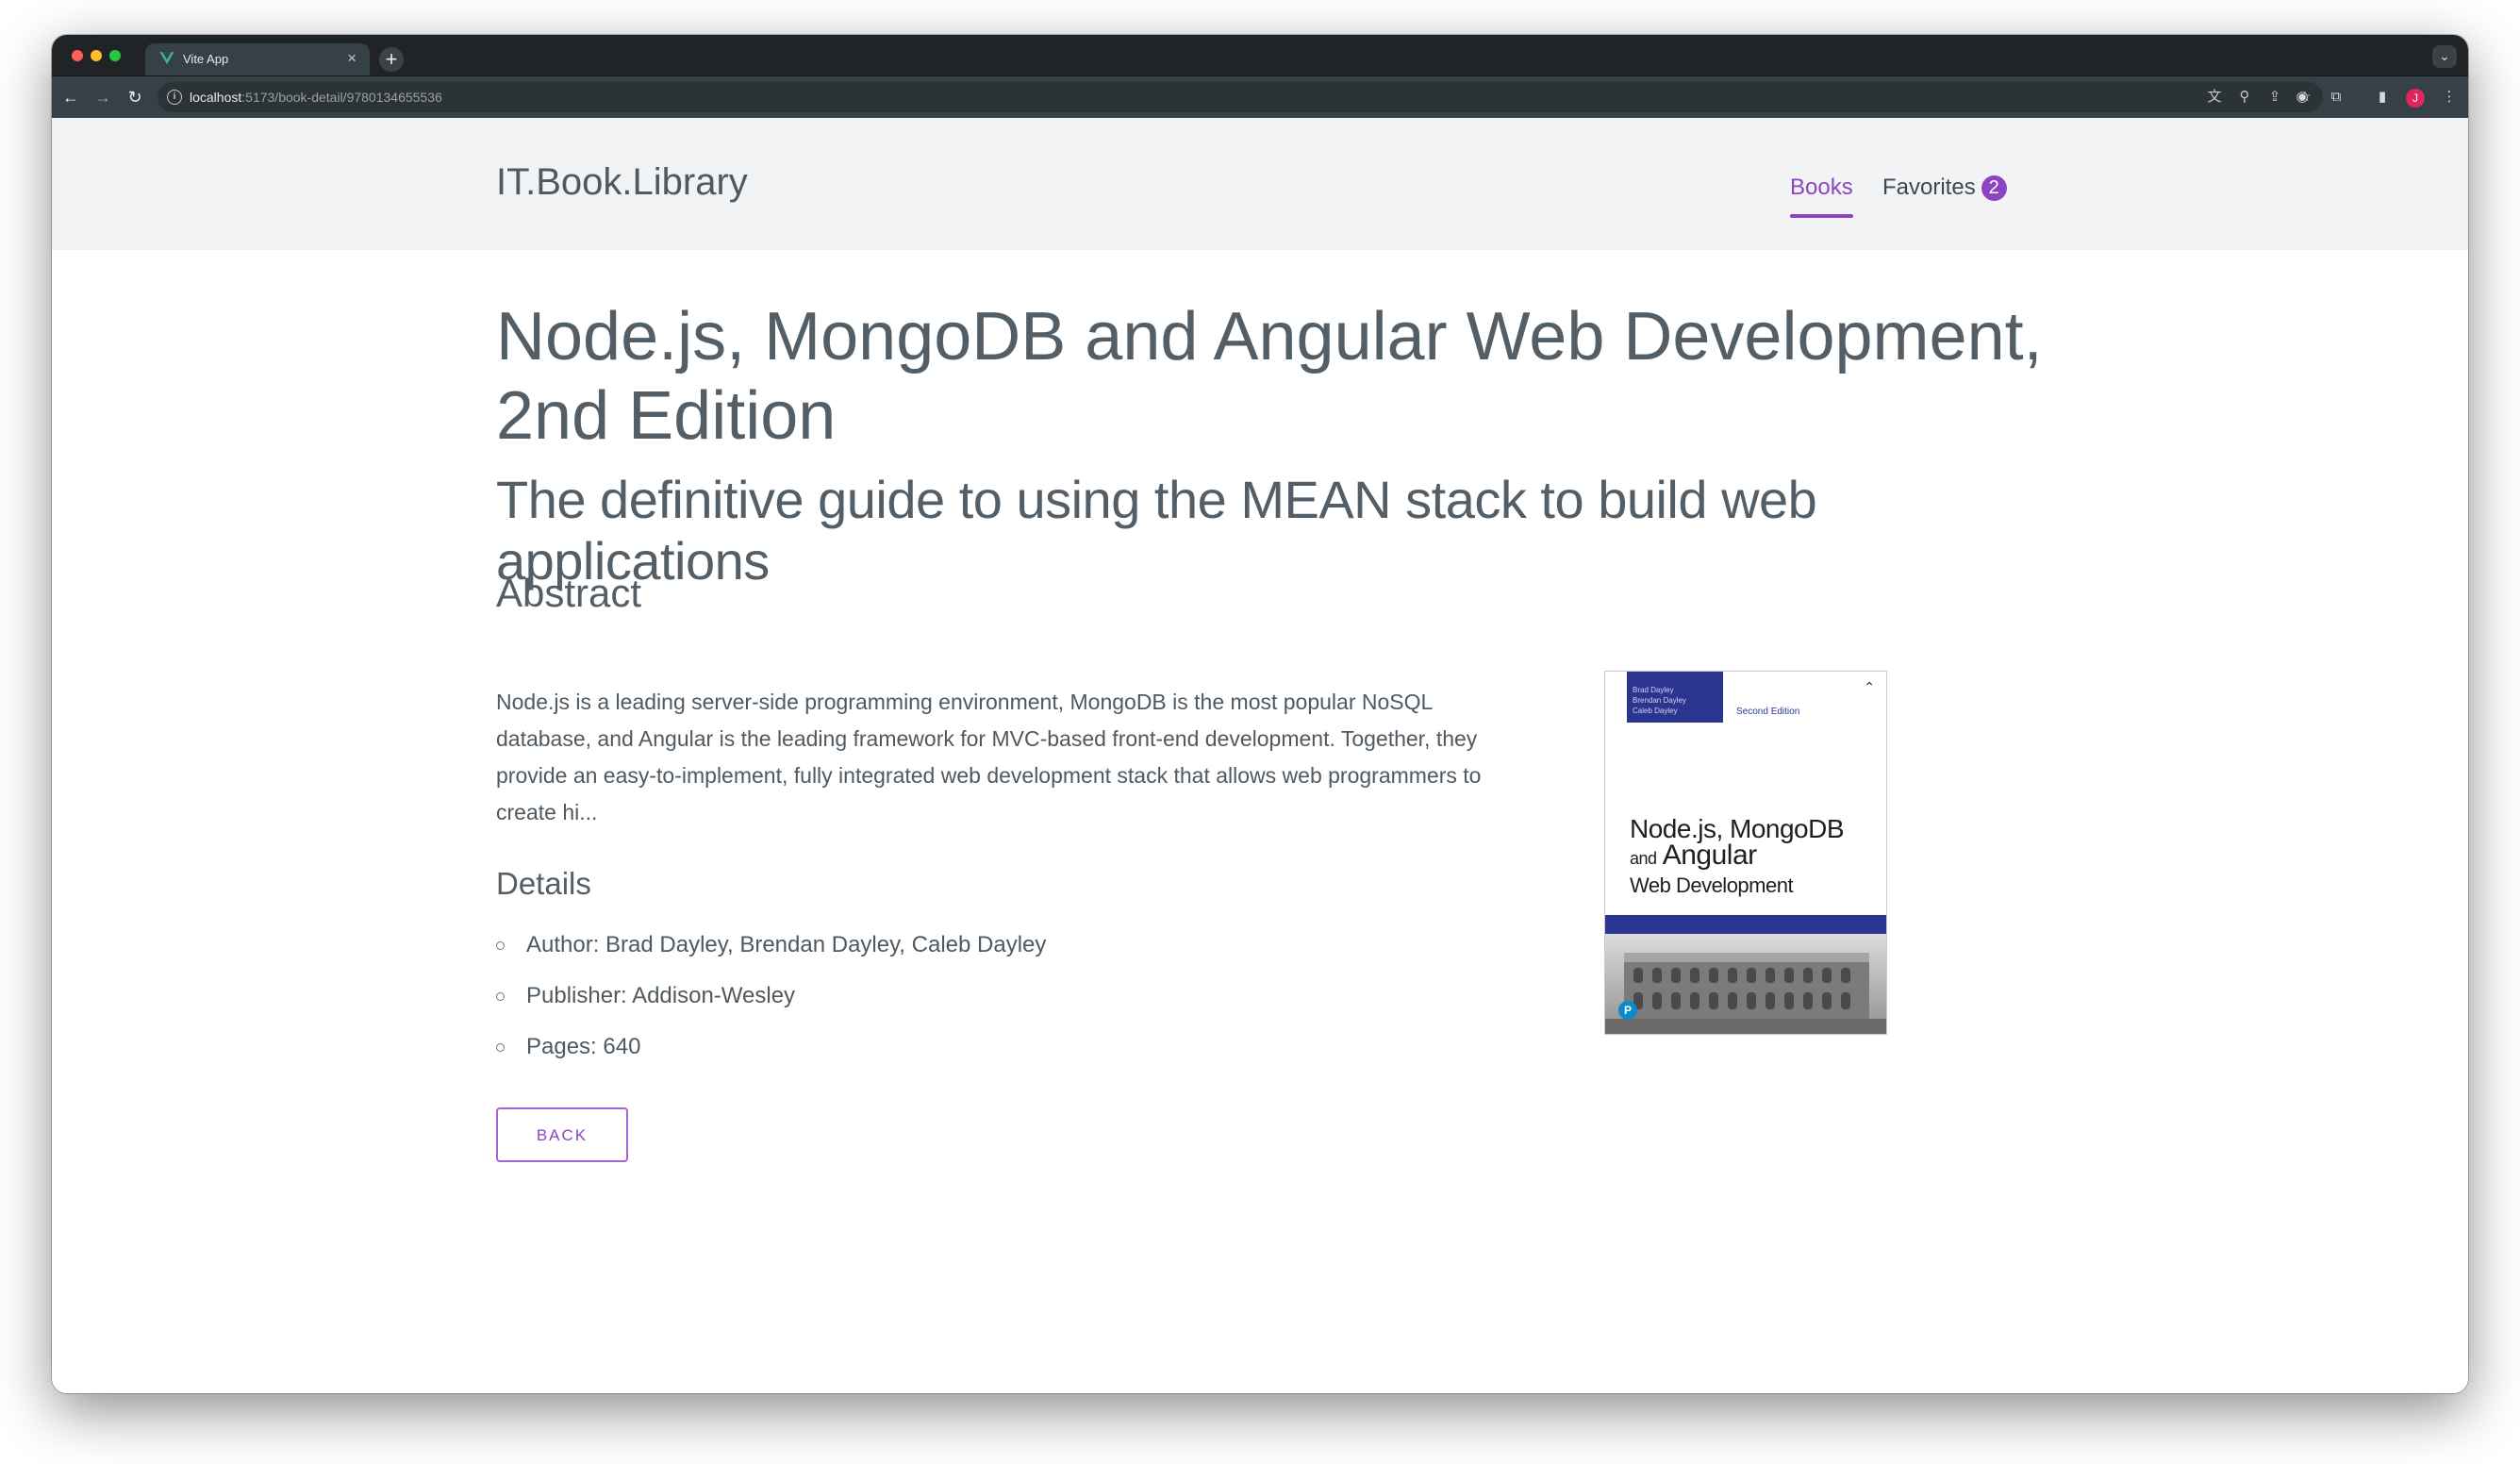  I want to click on cover-title-line3: Web Development, so click(1712, 885).